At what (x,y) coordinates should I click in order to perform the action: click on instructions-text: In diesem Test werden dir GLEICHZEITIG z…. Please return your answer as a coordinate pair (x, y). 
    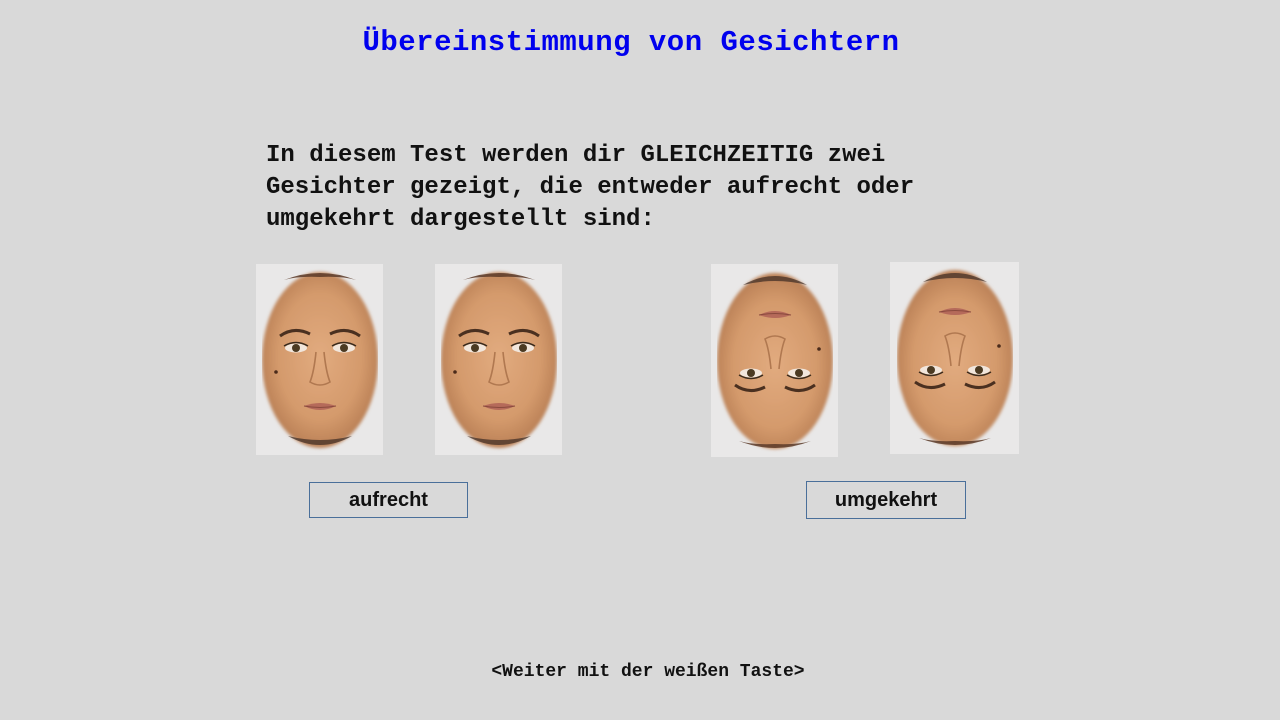
    Looking at the image, I should click on (646, 188).